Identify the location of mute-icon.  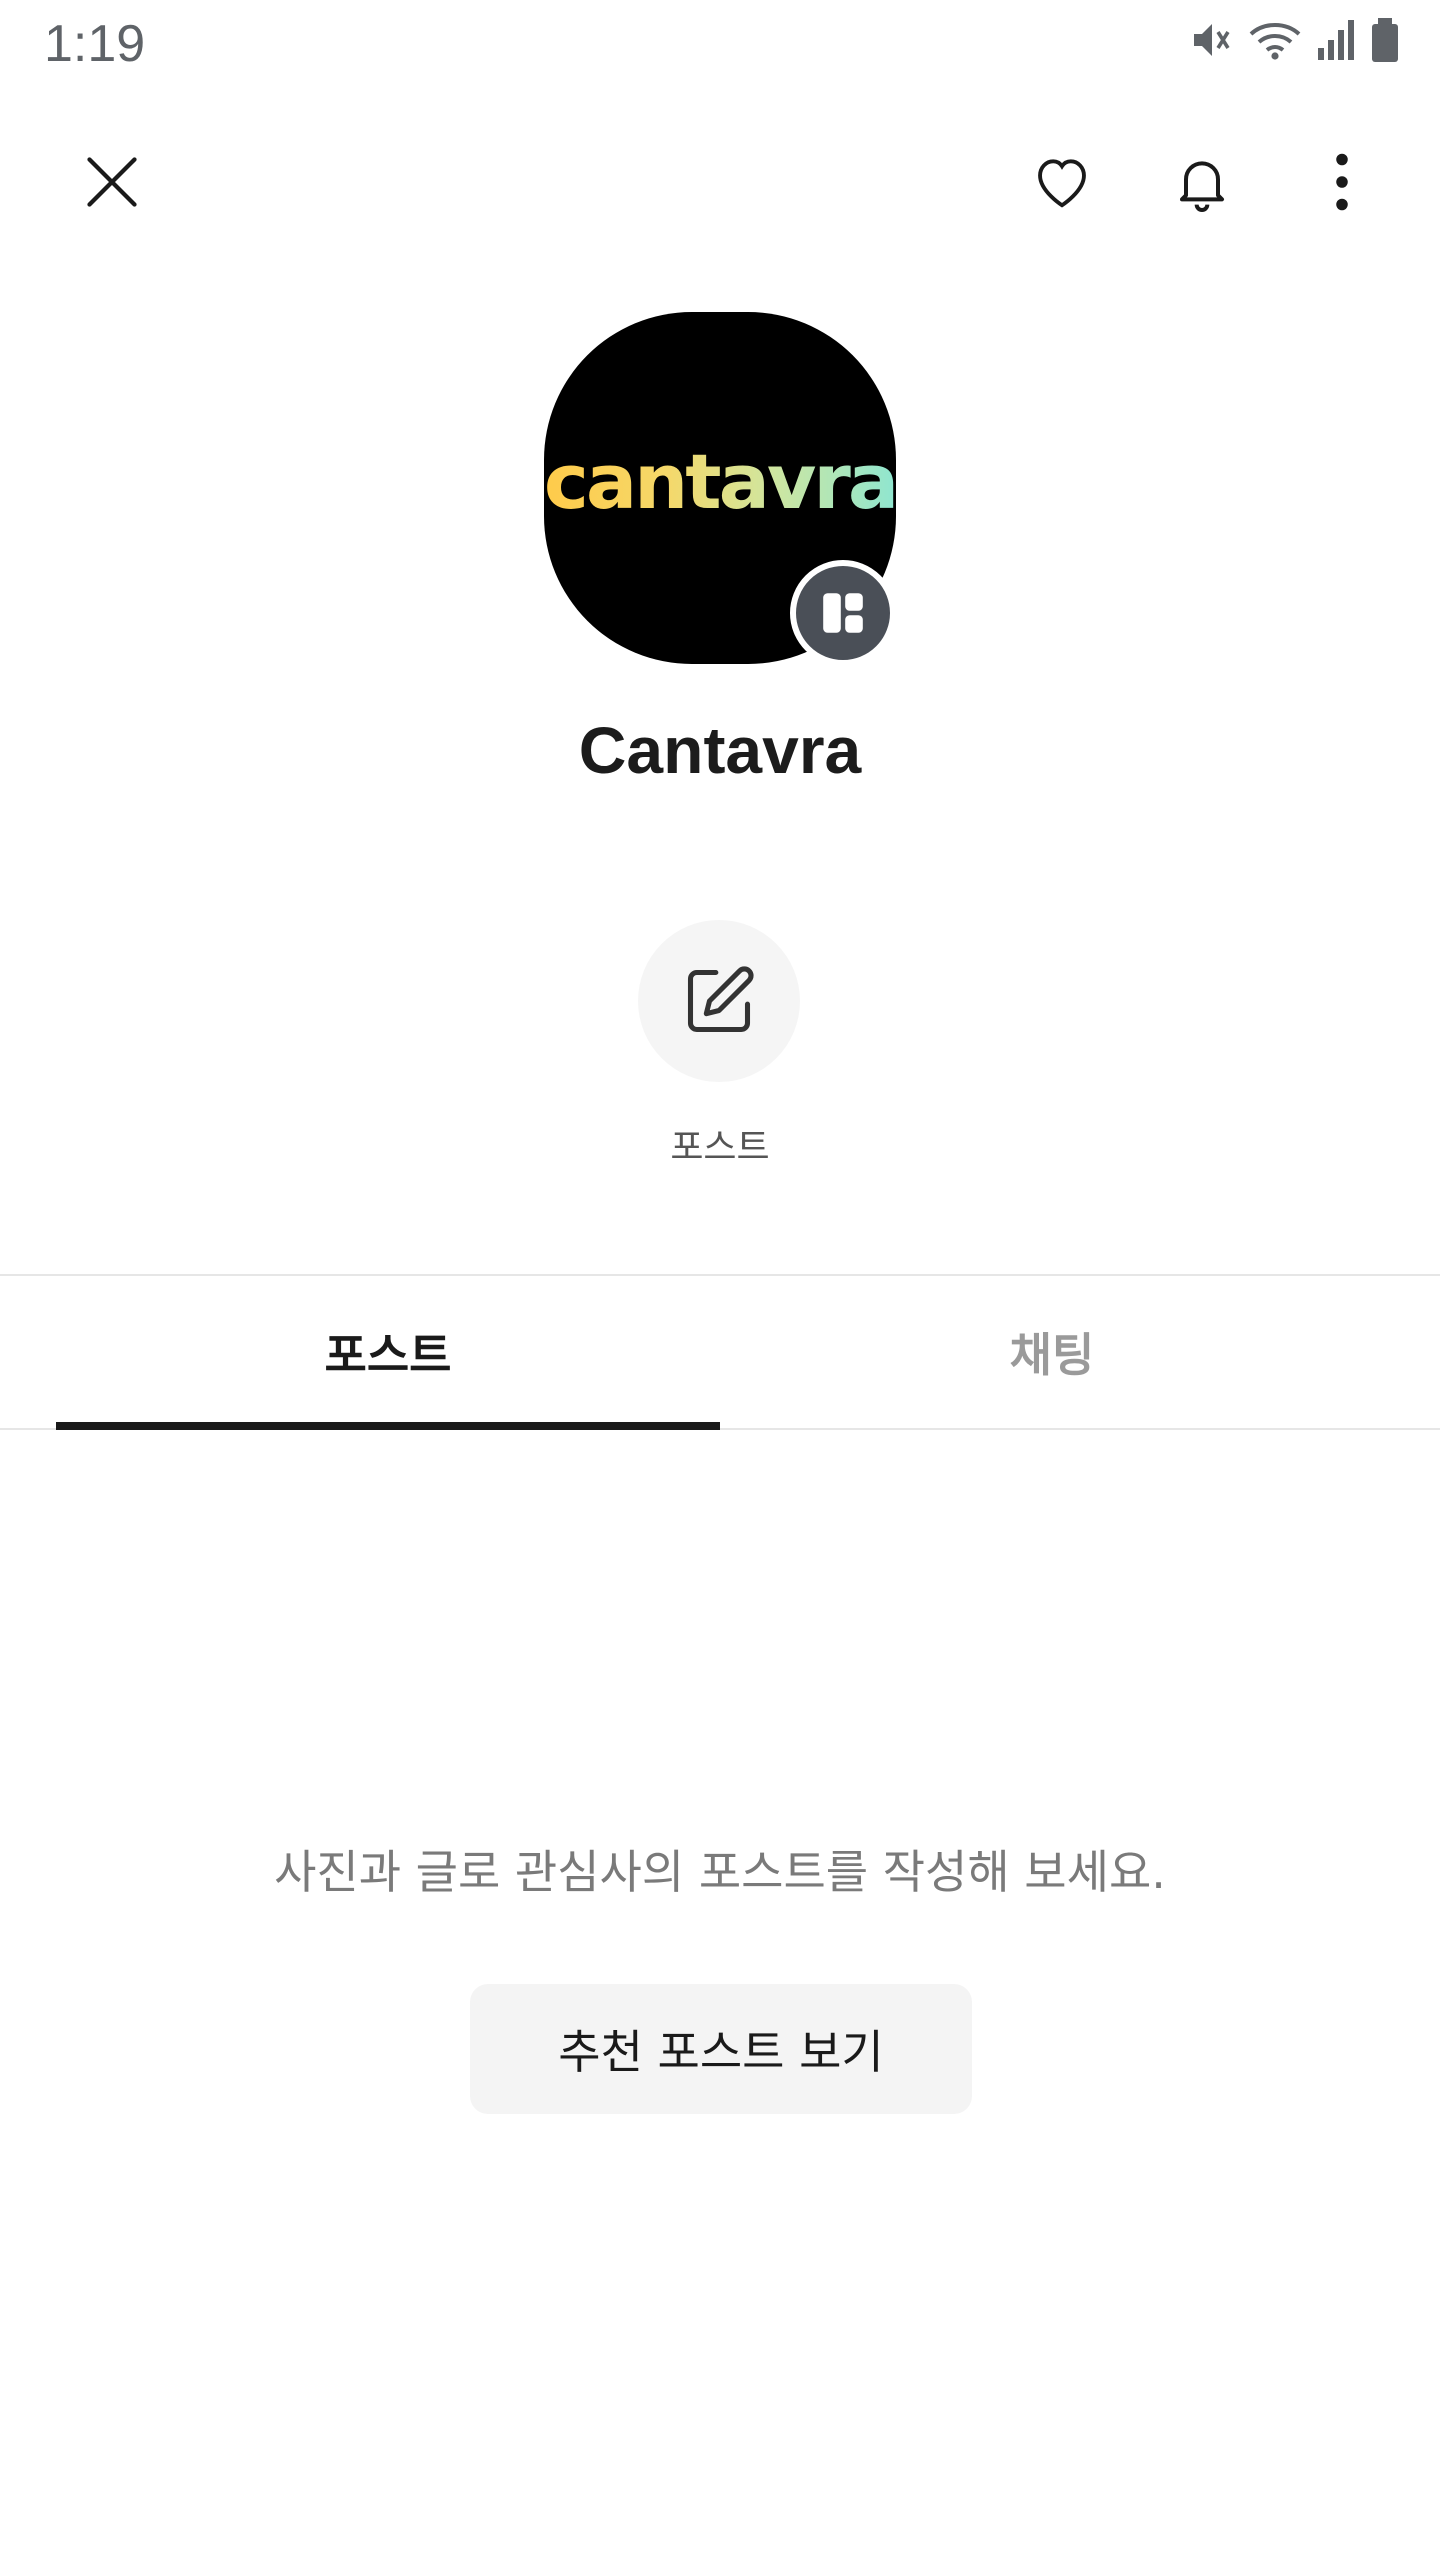
(1210, 42).